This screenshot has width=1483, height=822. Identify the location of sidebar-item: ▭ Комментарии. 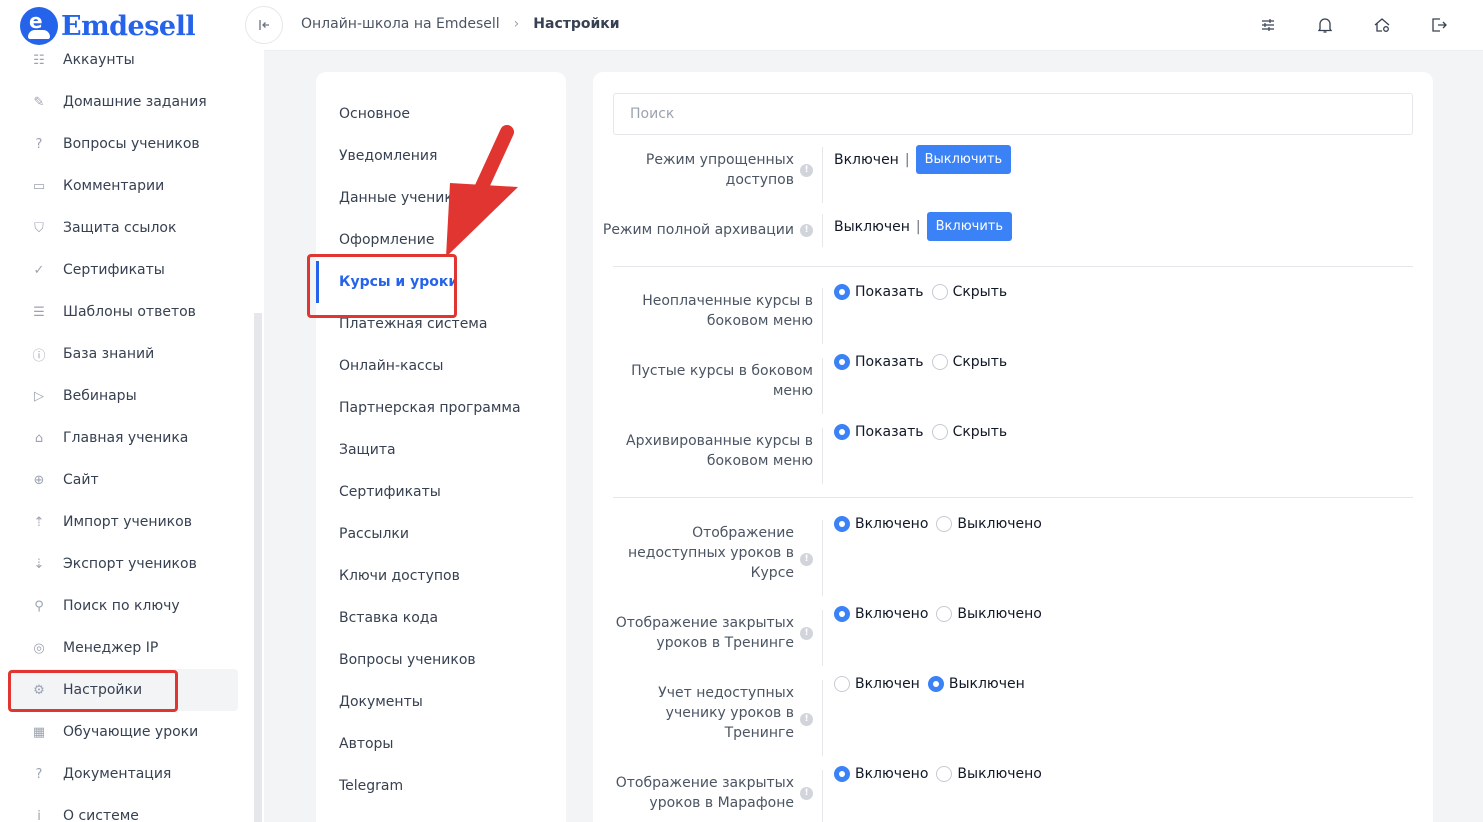
(127, 186).